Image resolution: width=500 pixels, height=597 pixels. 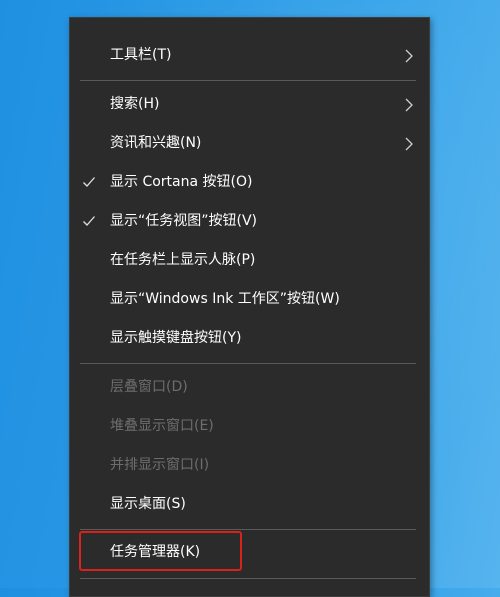 I want to click on menu-item-cascade-windows: 层叠窗口(D), so click(x=249, y=387).